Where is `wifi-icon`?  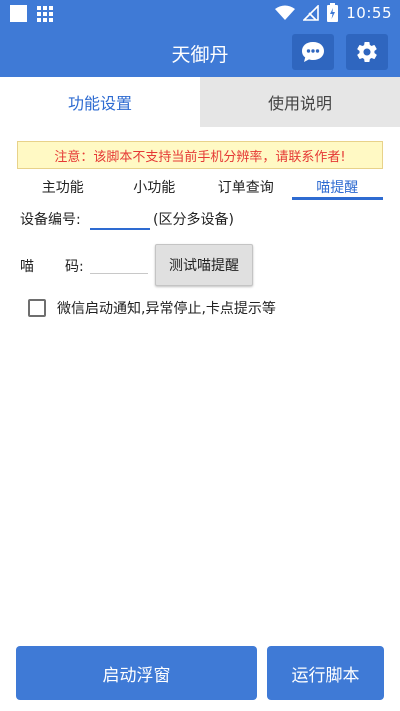
wifi-icon is located at coordinates (285, 12).